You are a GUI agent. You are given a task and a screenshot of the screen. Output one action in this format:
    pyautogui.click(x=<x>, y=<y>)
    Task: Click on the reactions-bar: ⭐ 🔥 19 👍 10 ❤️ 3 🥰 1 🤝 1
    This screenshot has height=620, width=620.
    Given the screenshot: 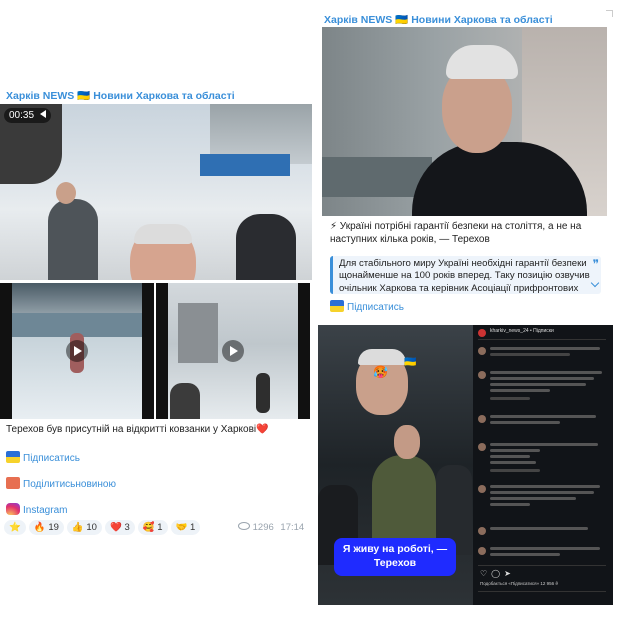 What is the action you would take?
    pyautogui.click(x=103, y=526)
    